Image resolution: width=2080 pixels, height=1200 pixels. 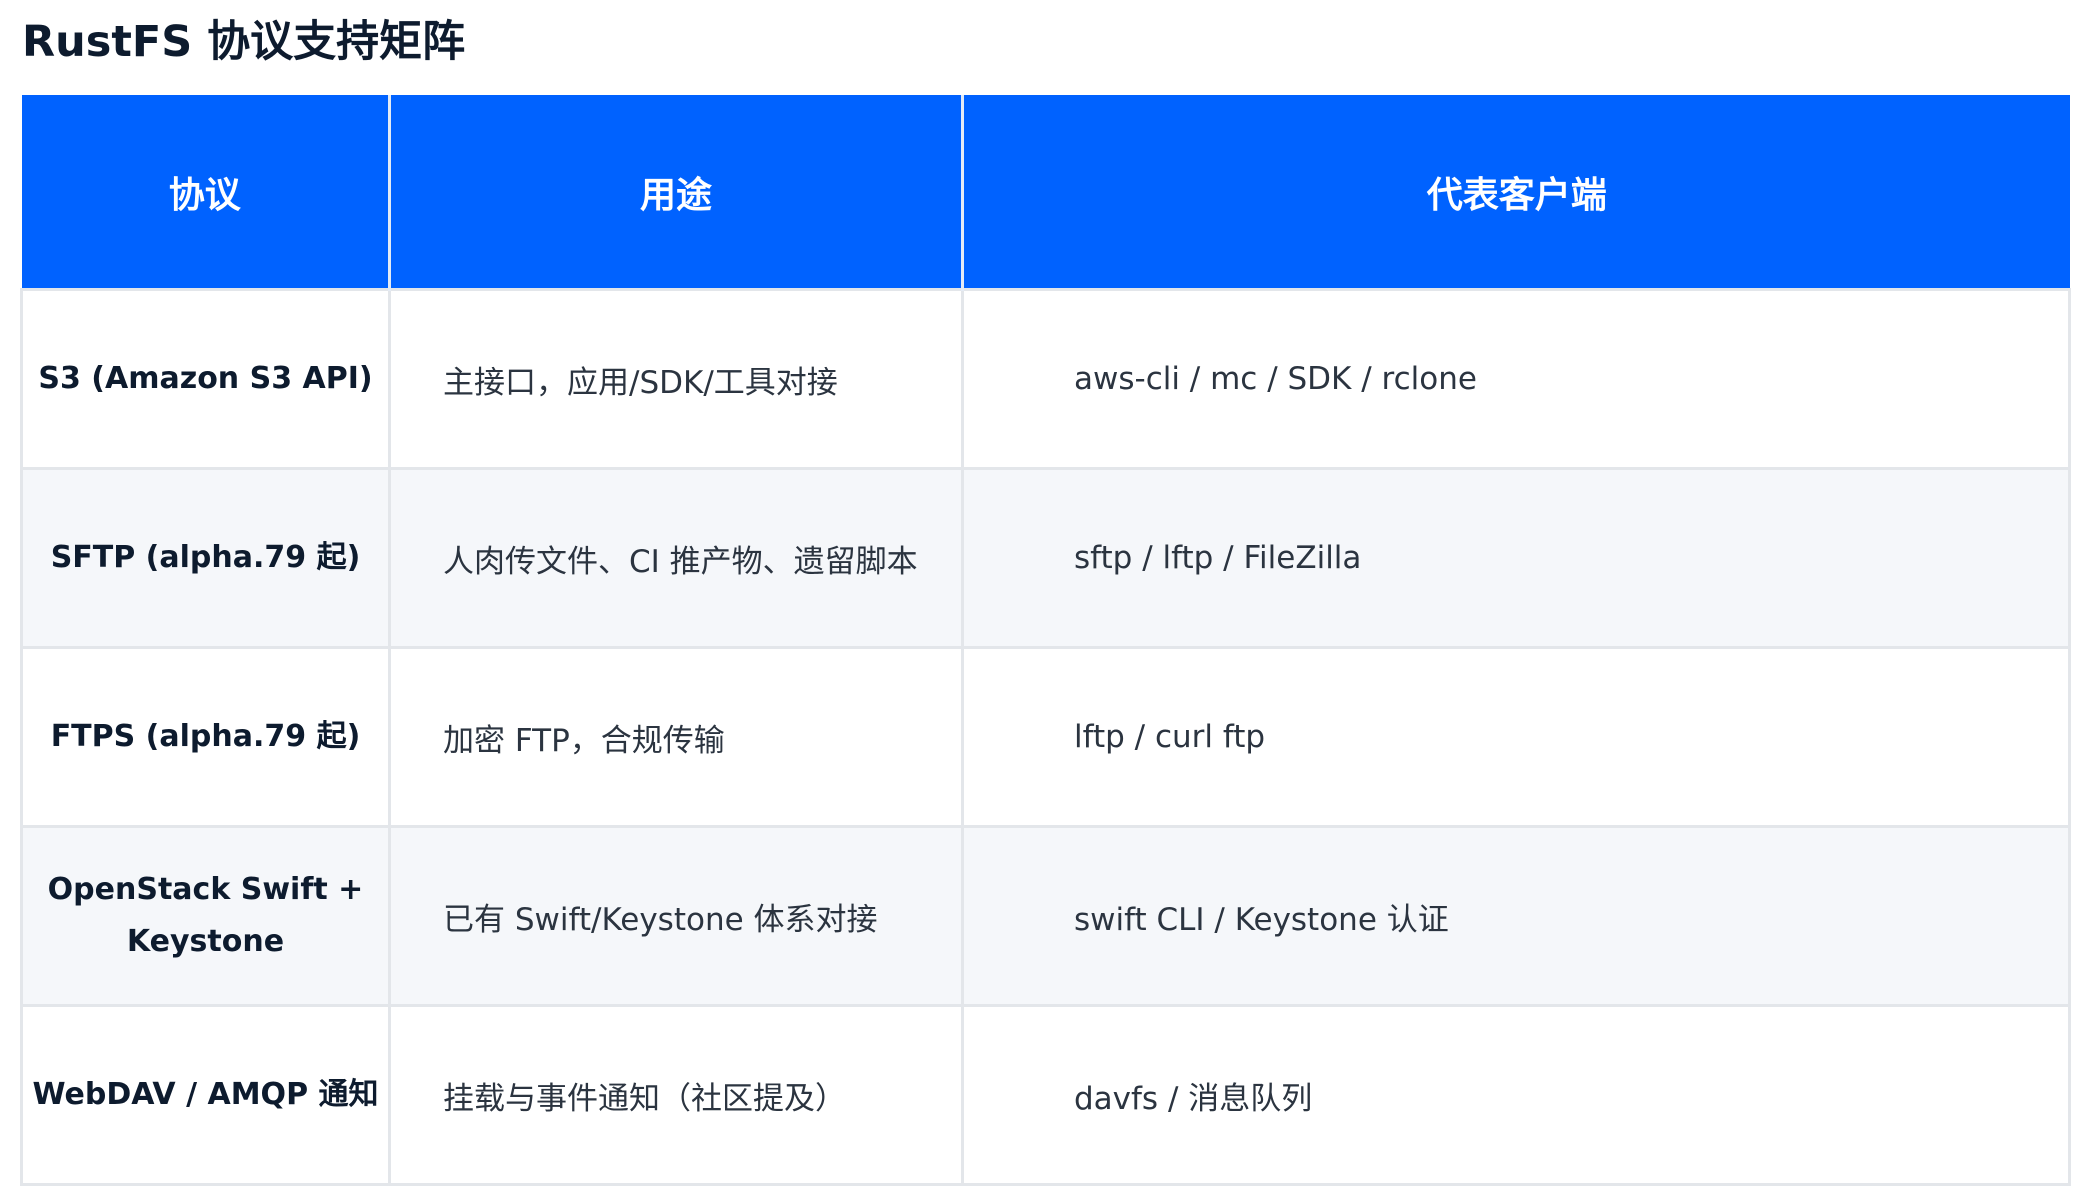 What do you see at coordinates (205, 1095) in the screenshot?
I see `protocol-cell: WebDAV / AMQP 通知` at bounding box center [205, 1095].